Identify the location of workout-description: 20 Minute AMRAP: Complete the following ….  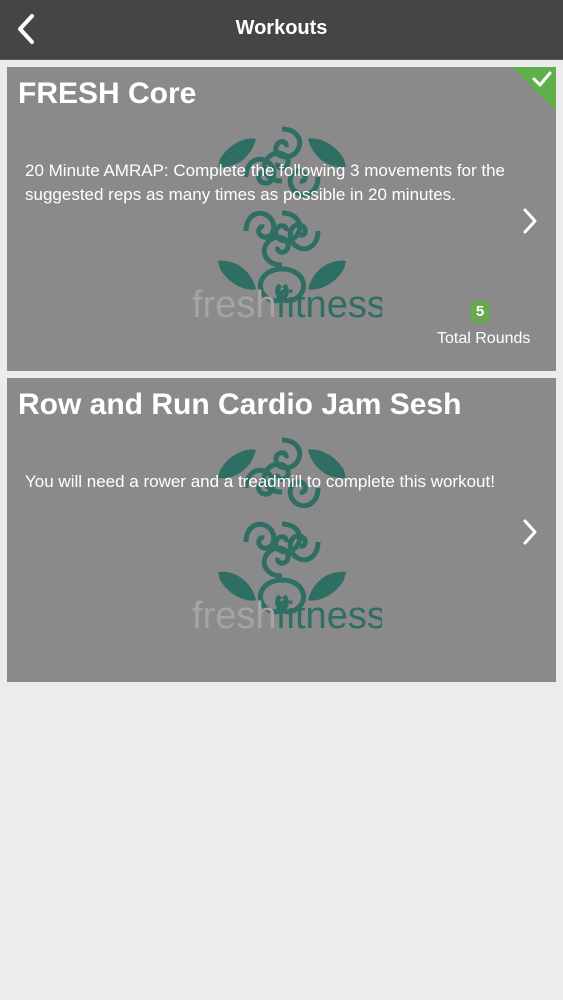
(265, 182).